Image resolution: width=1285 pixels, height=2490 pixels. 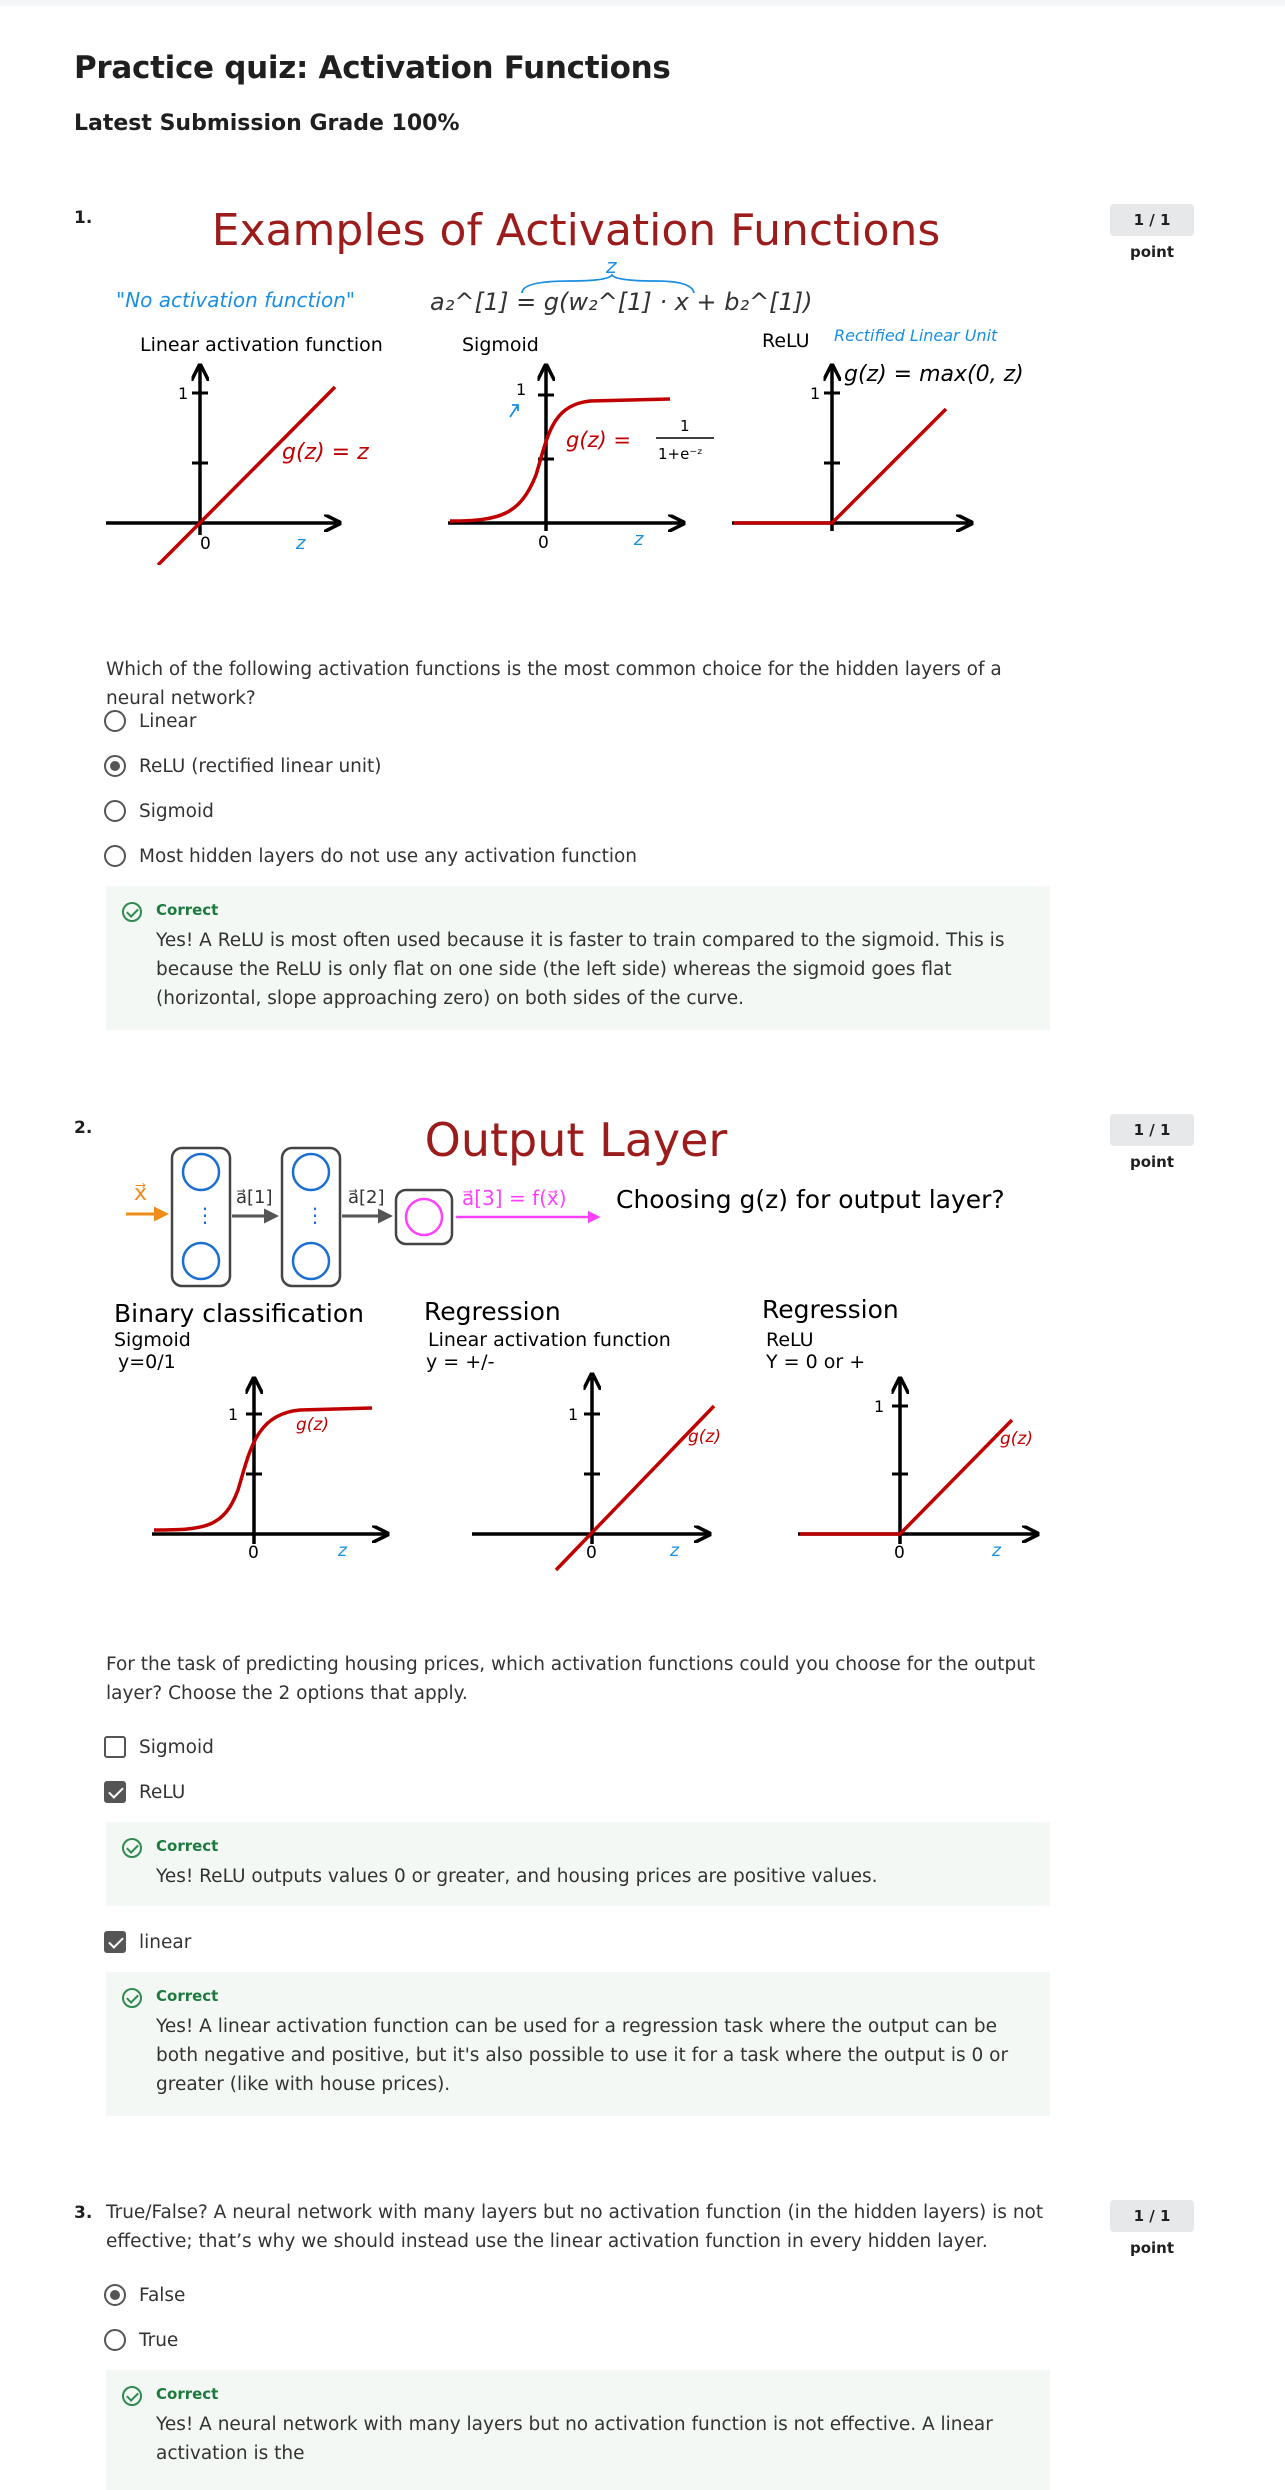 I want to click on page-title: Practice quiz: Activation Functions, so click(x=372, y=68).